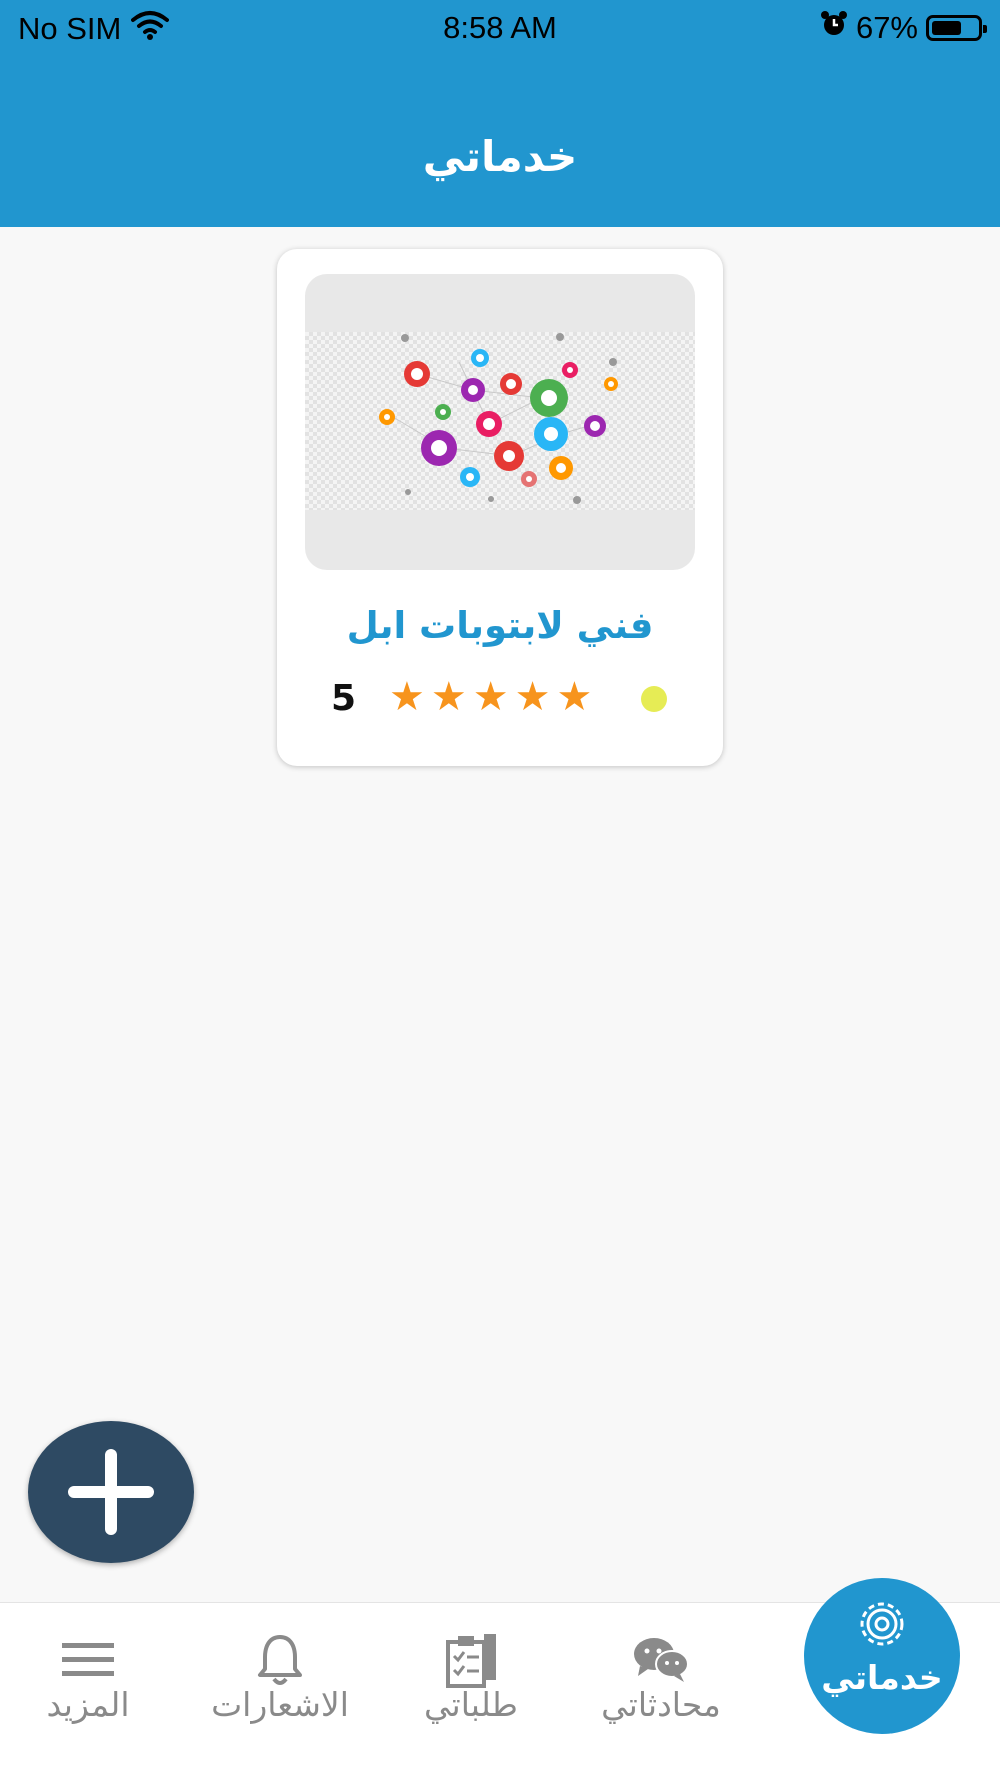 Image resolution: width=1000 pixels, height=1779 pixels. Describe the element at coordinates (834, 28) in the screenshot. I see `alarm-icon` at that location.